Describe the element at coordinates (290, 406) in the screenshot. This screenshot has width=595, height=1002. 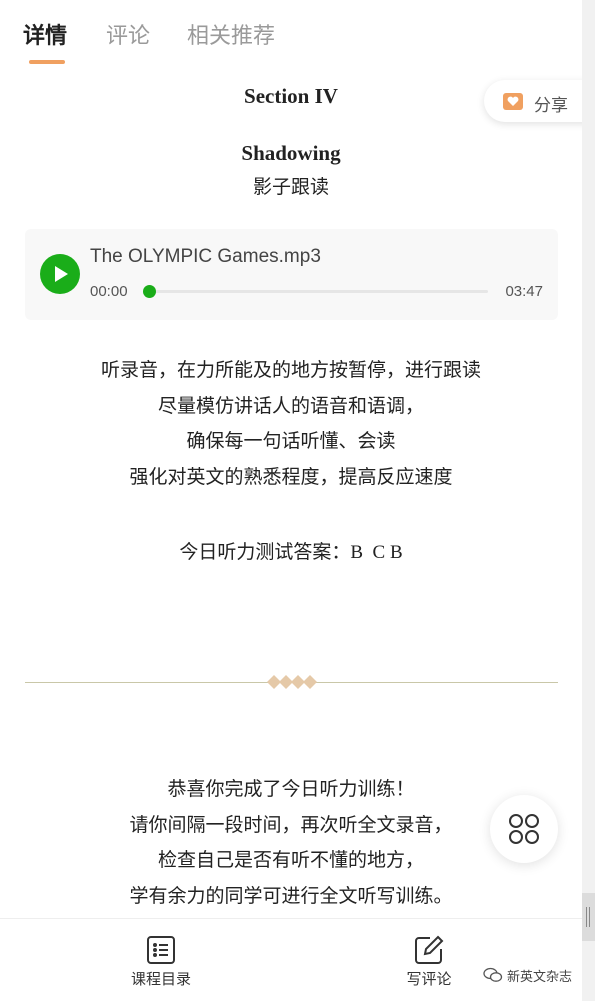
I see `instruction-line: 尽量模仿讲话人的语音和语调，` at that location.